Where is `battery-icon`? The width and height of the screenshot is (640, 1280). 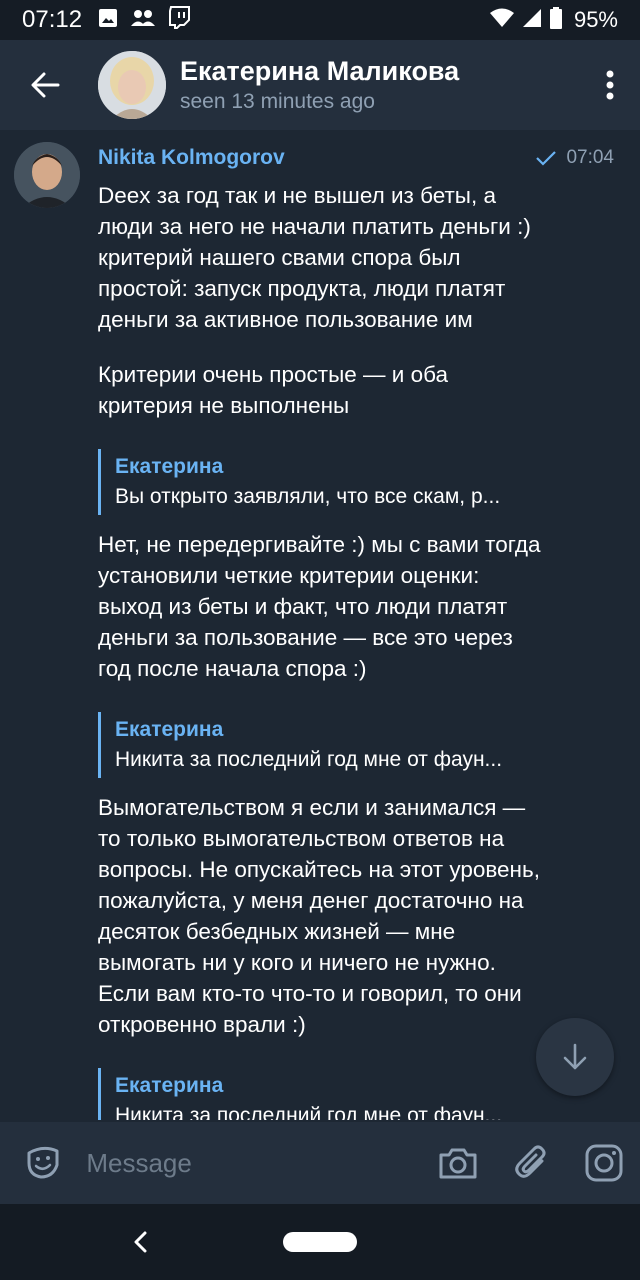 battery-icon is located at coordinates (555, 20).